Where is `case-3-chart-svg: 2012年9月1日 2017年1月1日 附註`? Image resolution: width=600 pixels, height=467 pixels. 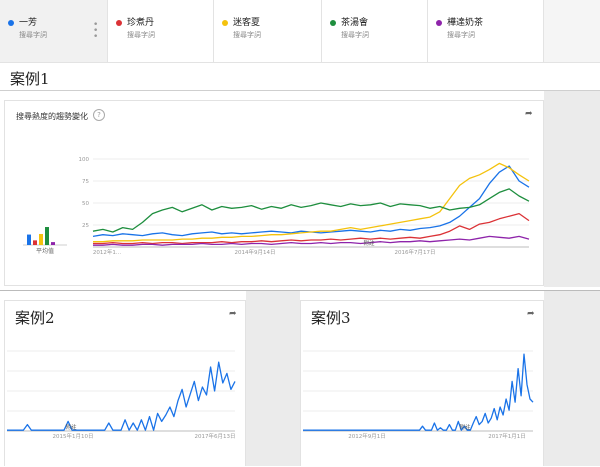 case-3-chart-svg: 2012年9月1日 2017年1月1日 附註 is located at coordinates (418, 395).